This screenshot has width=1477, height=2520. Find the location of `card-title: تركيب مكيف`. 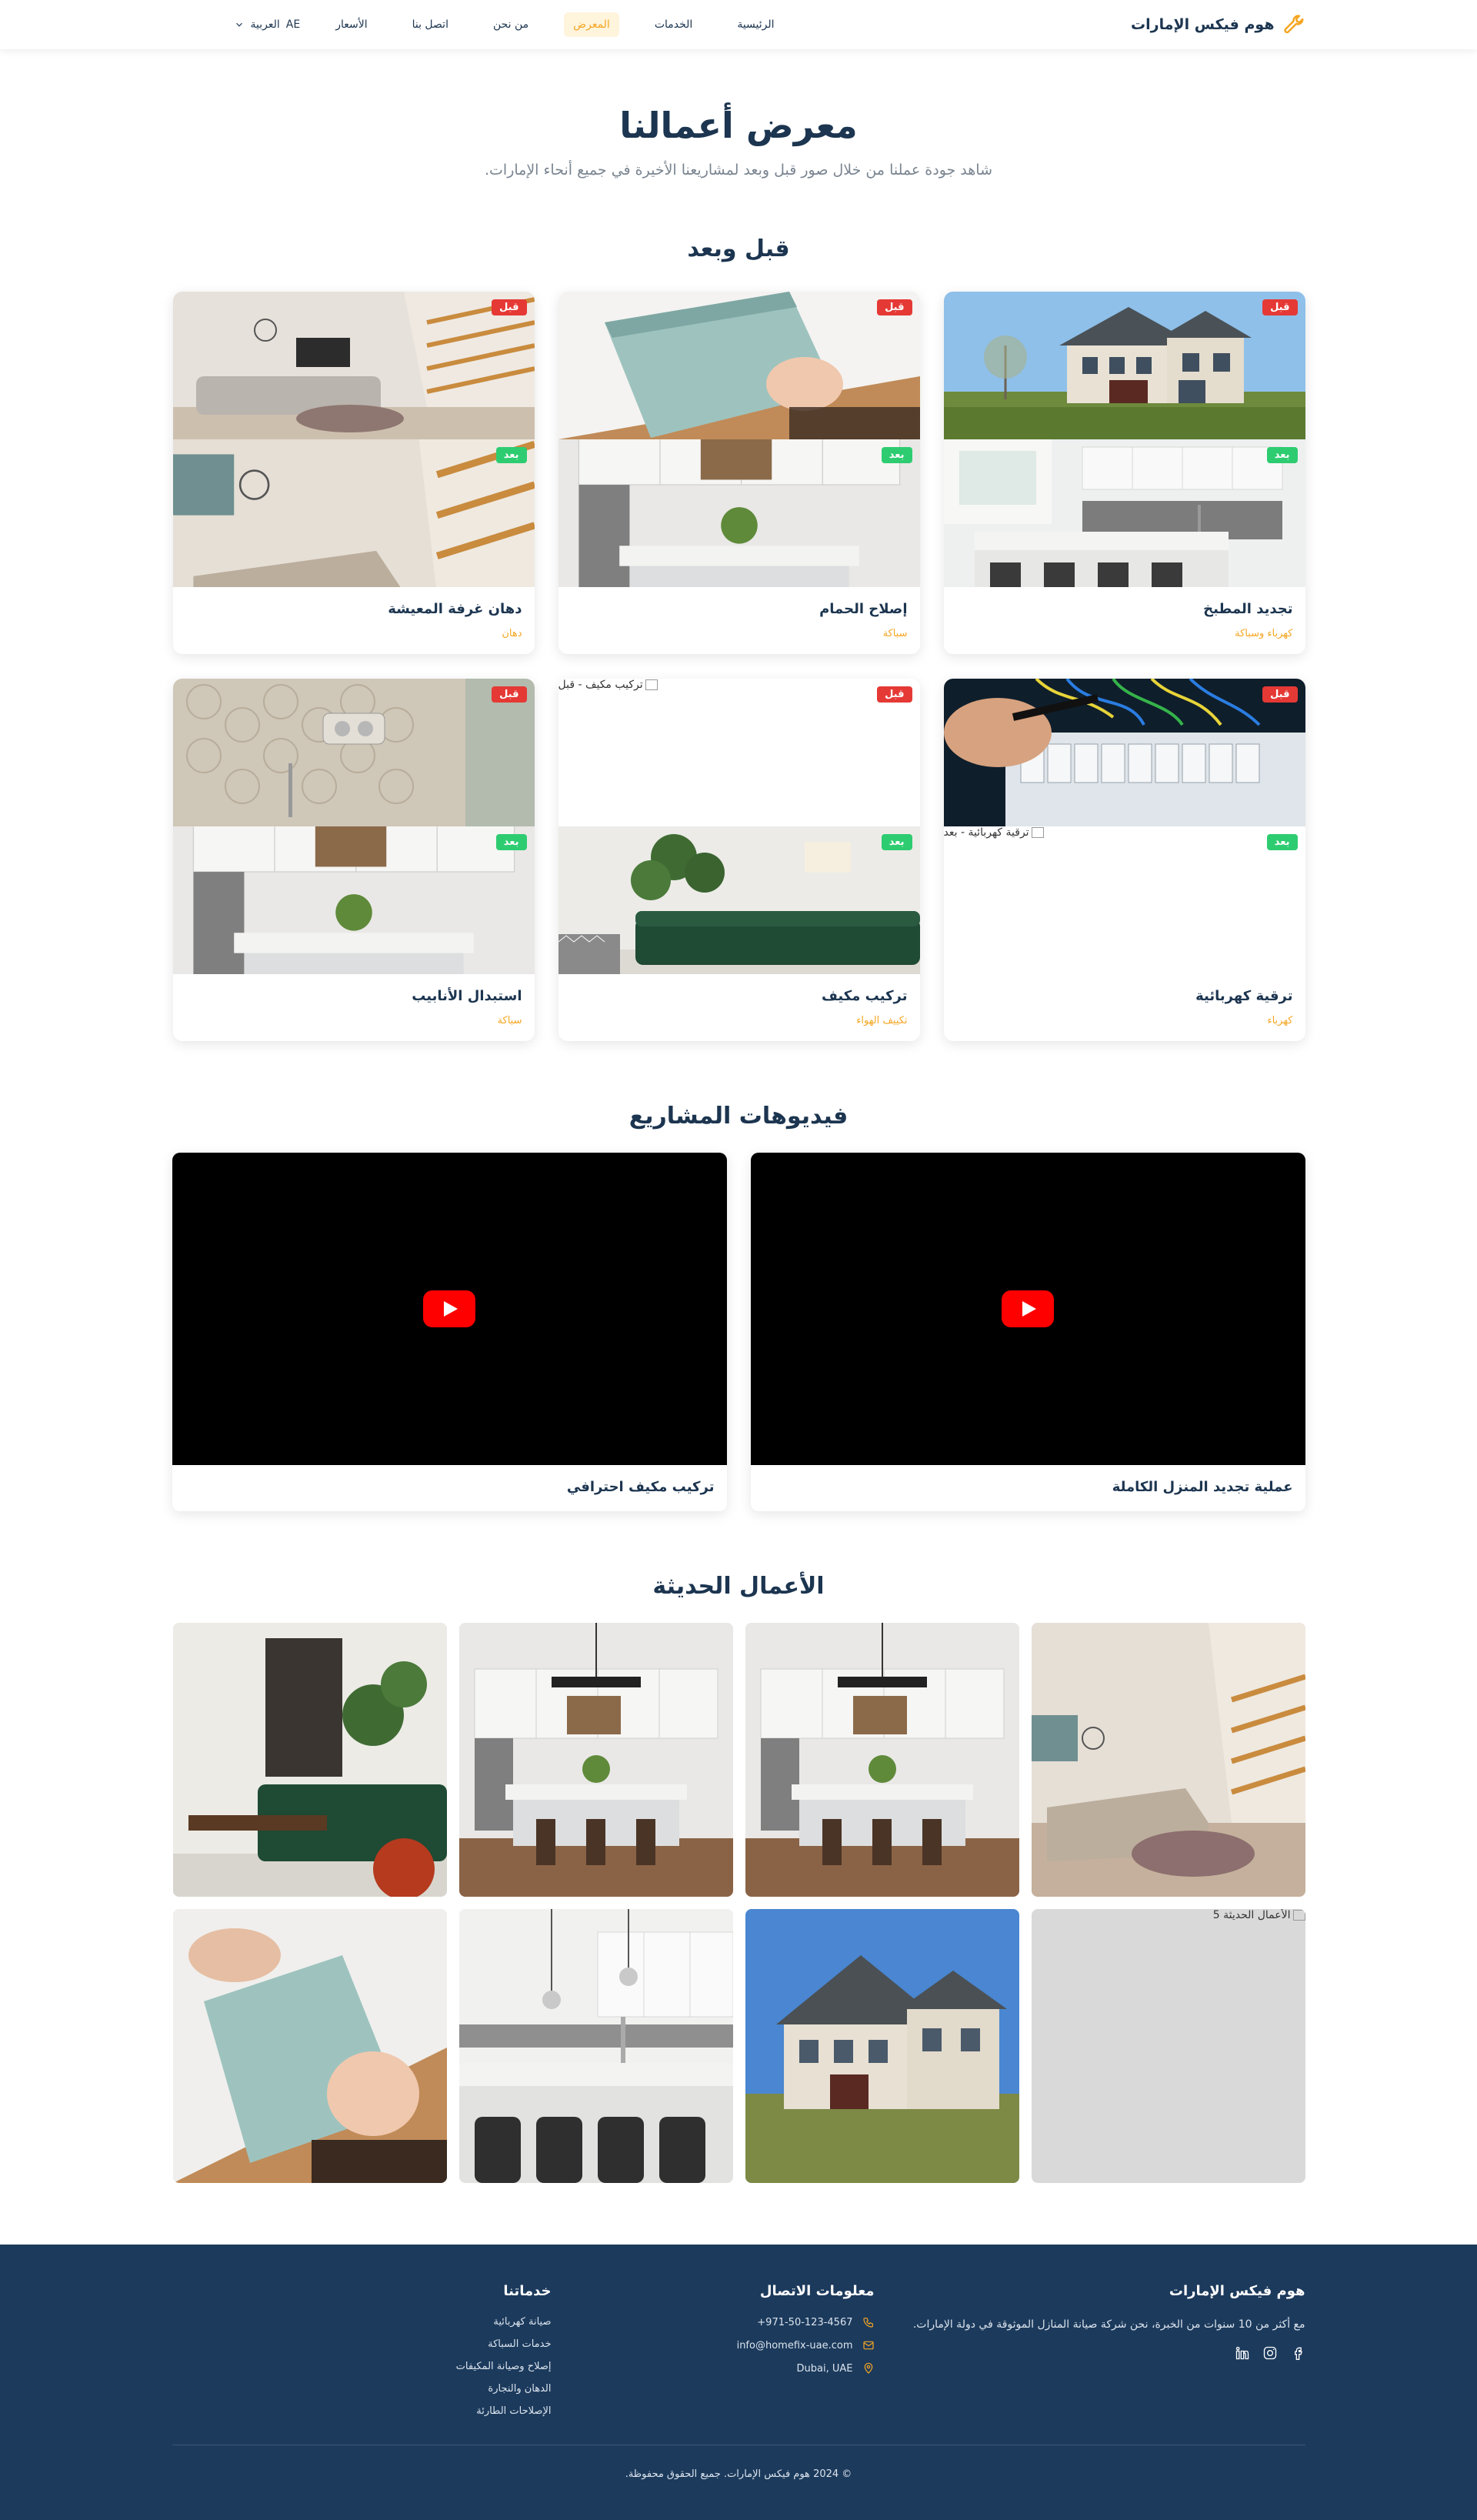

card-title: تركيب مكيف is located at coordinates (865, 996).